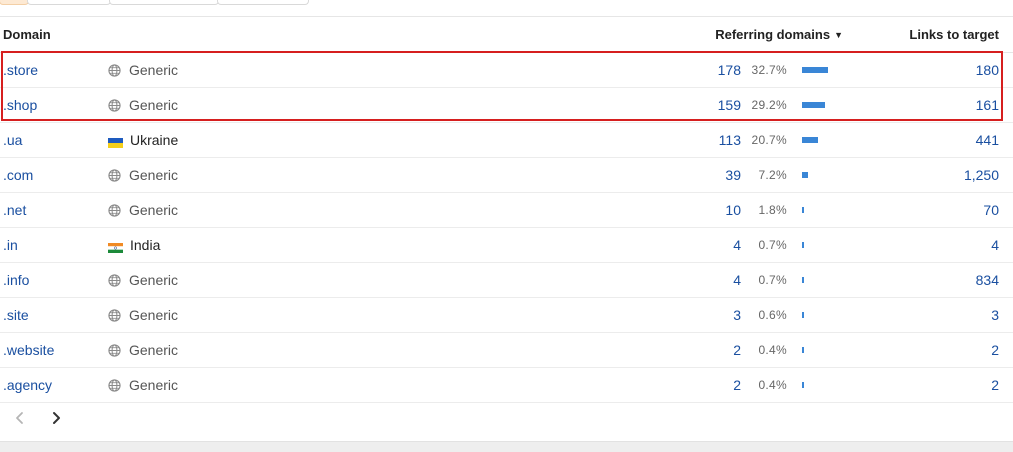 Image resolution: width=1013 pixels, height=452 pixels. What do you see at coordinates (772, 315) in the screenshot?
I see `referring-domains-percent: 0.6%` at bounding box center [772, 315].